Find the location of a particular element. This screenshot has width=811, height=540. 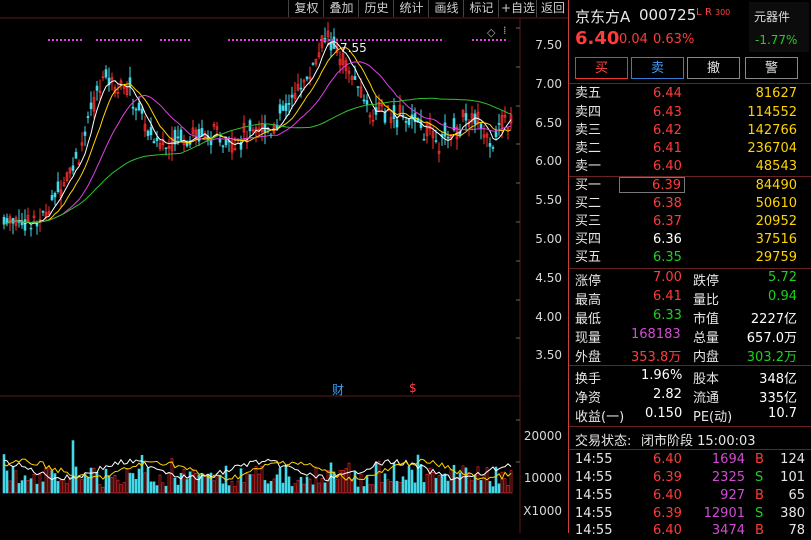

bid-price: 6.37 is located at coordinates (667, 221).